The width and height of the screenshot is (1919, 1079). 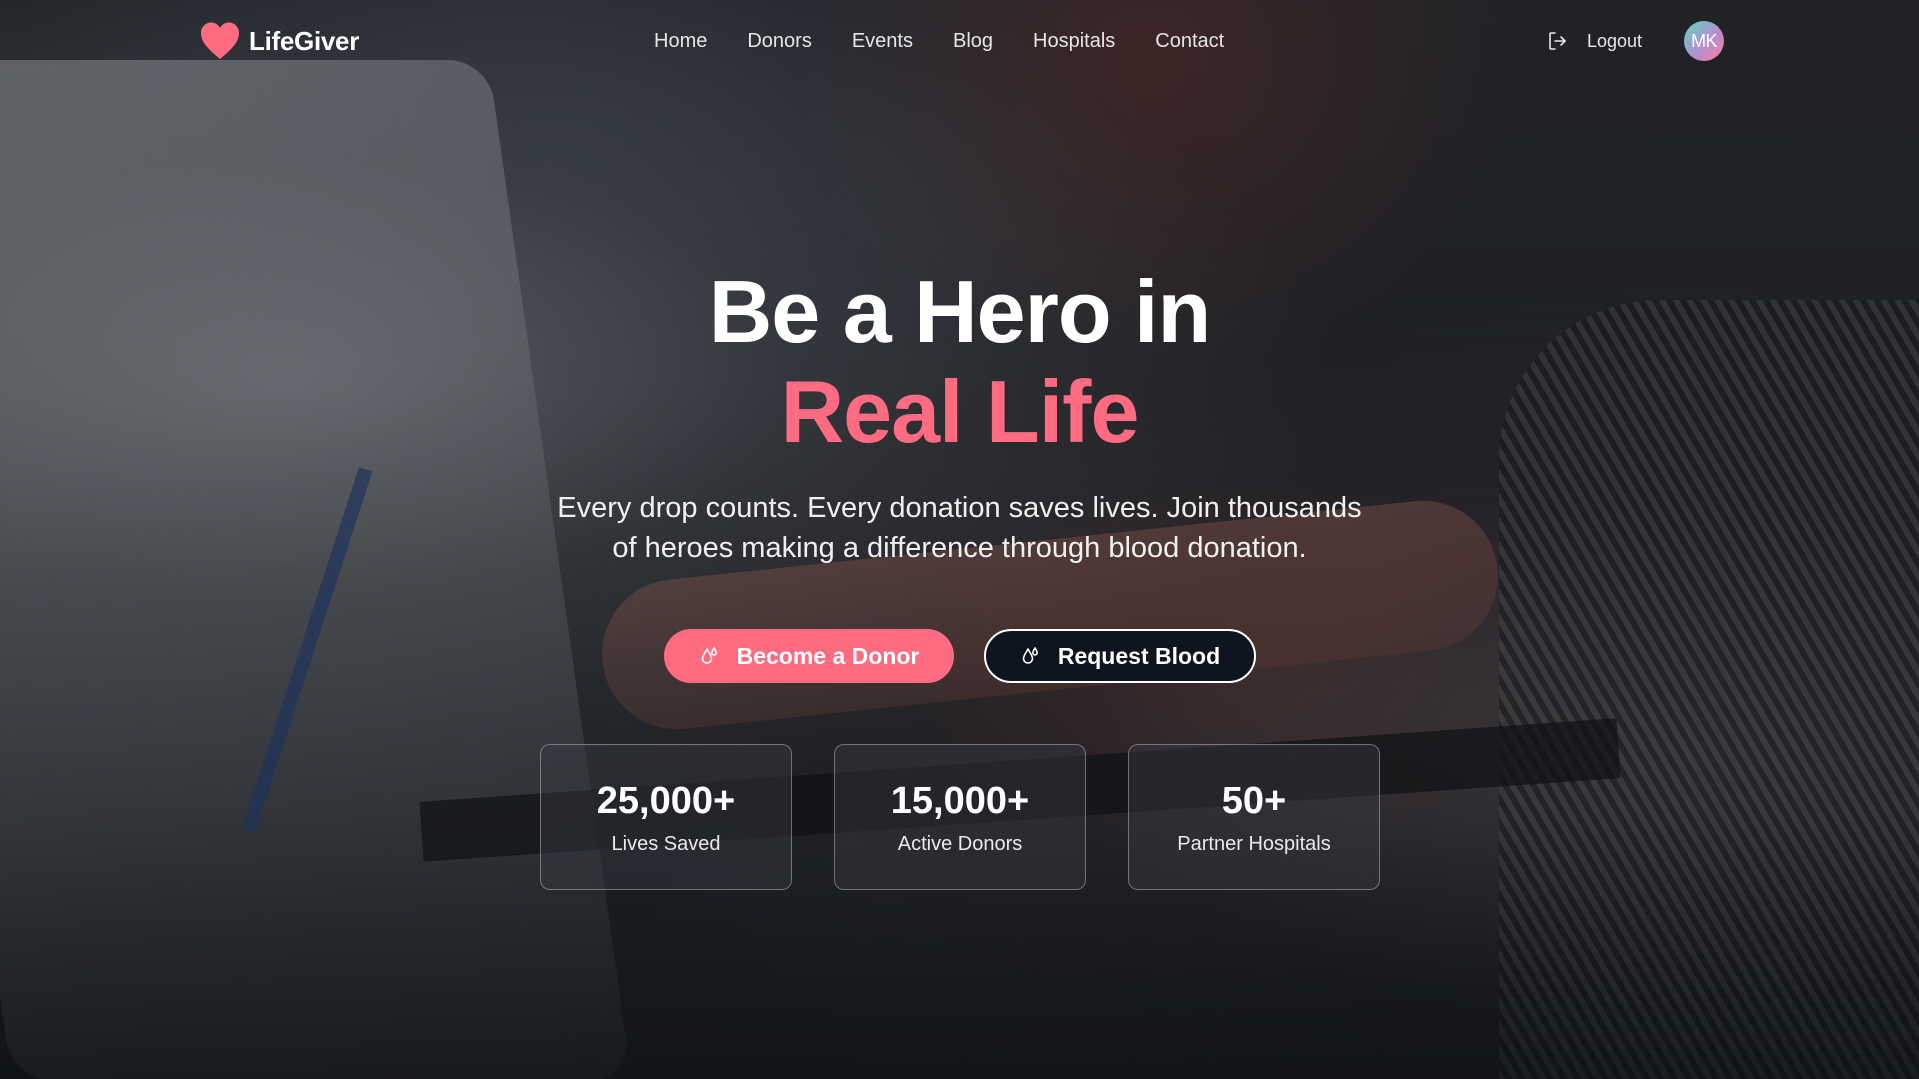 I want to click on stat-card-partner-hospitals: 50+ Partner Hospitals, so click(x=1254, y=817).